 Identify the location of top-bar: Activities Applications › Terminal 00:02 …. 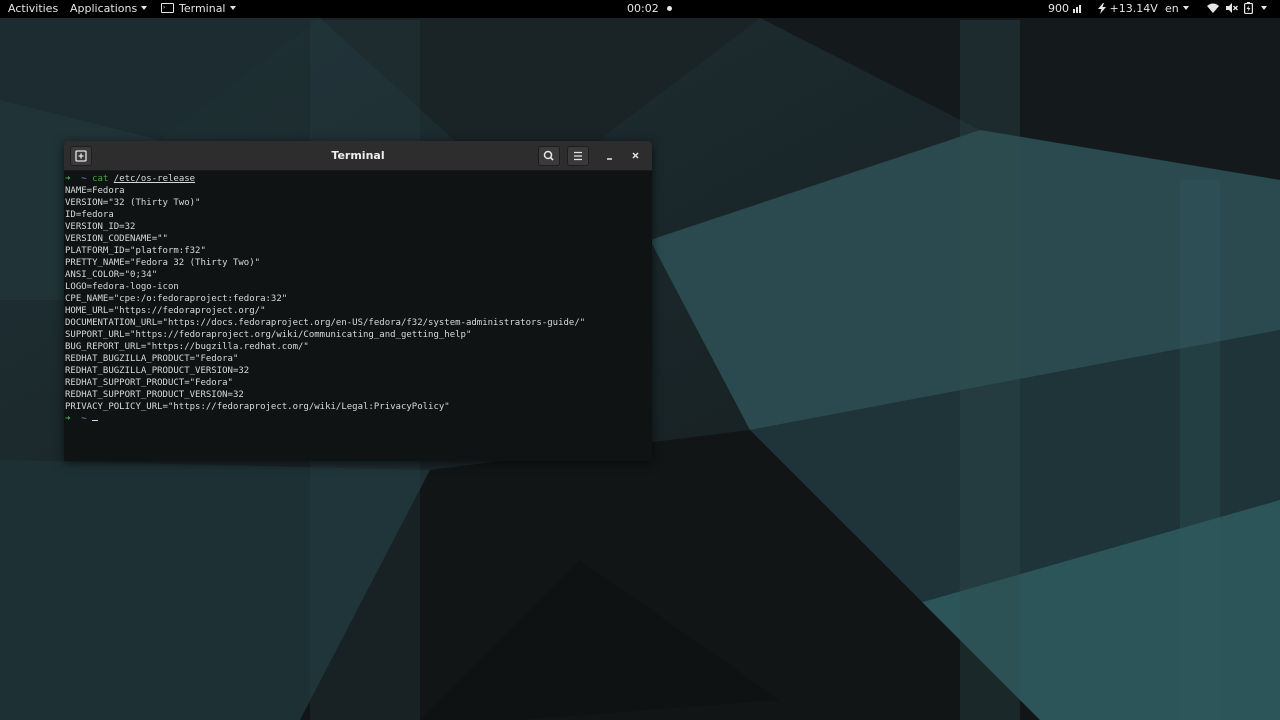
(640, 9).